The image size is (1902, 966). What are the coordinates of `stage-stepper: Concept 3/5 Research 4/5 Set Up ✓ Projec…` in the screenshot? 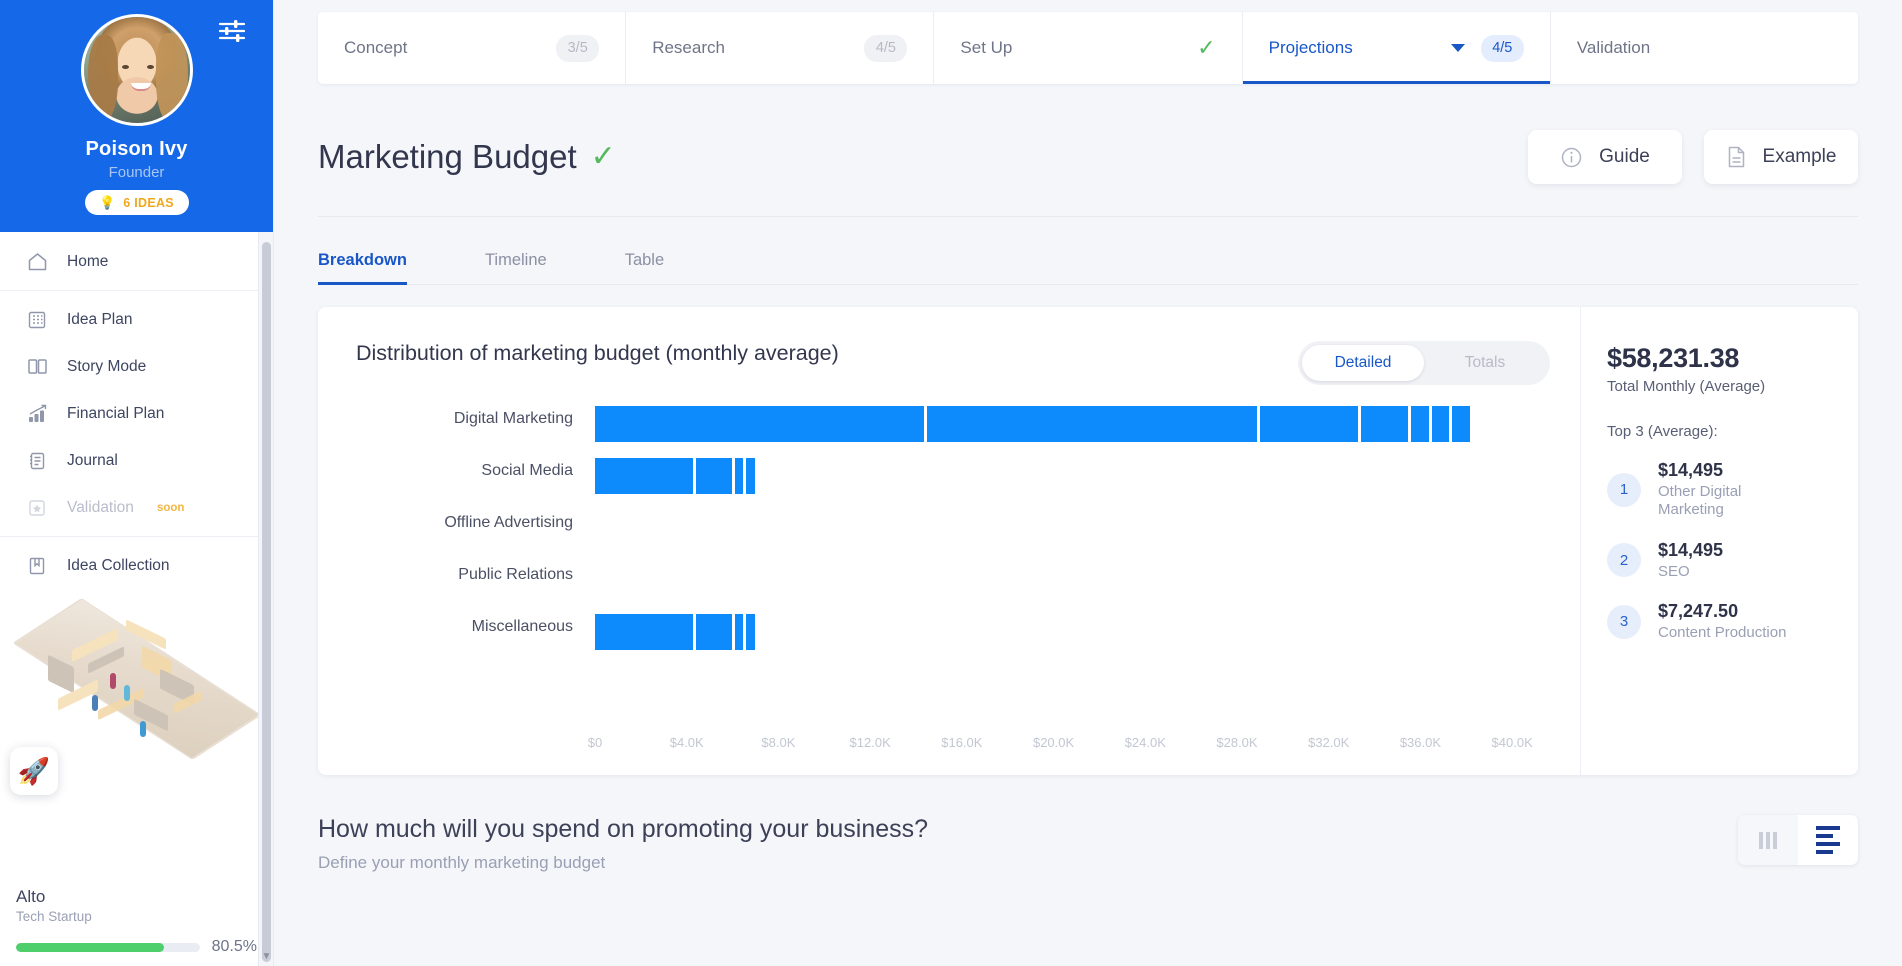 It's located at (1088, 48).